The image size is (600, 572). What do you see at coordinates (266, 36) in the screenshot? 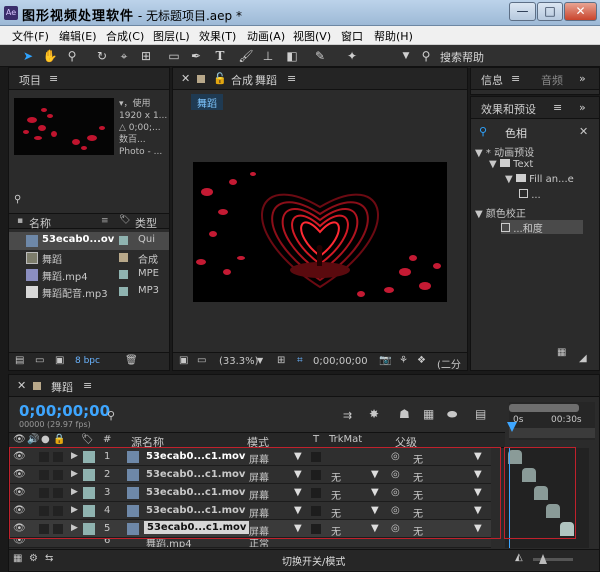
I see `menu-animation: 动画(A)` at bounding box center [266, 36].